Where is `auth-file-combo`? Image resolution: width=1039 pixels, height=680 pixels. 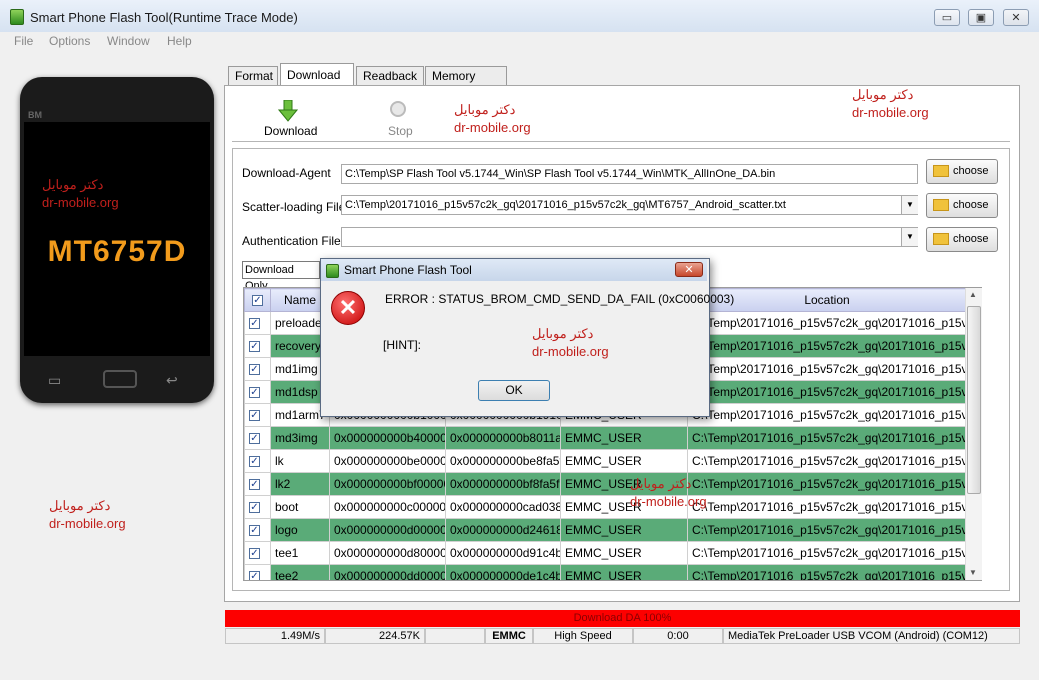 auth-file-combo is located at coordinates (629, 237).